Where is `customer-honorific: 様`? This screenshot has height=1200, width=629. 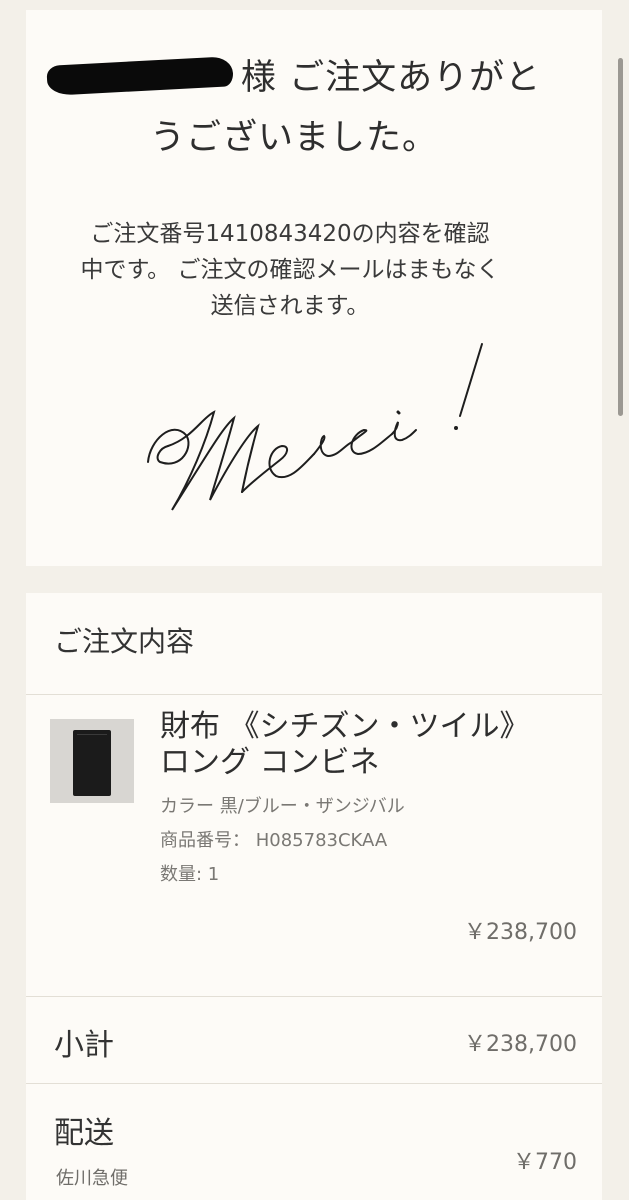 customer-honorific: 様 is located at coordinates (258, 78).